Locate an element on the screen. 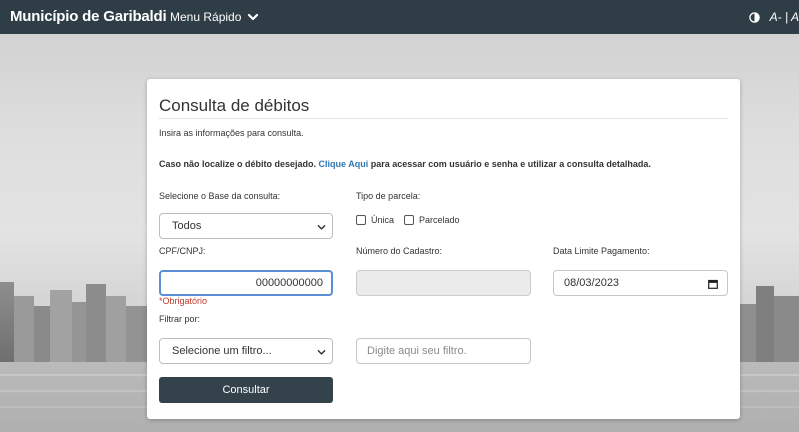  single-parcel-label: Única is located at coordinates (383, 220).